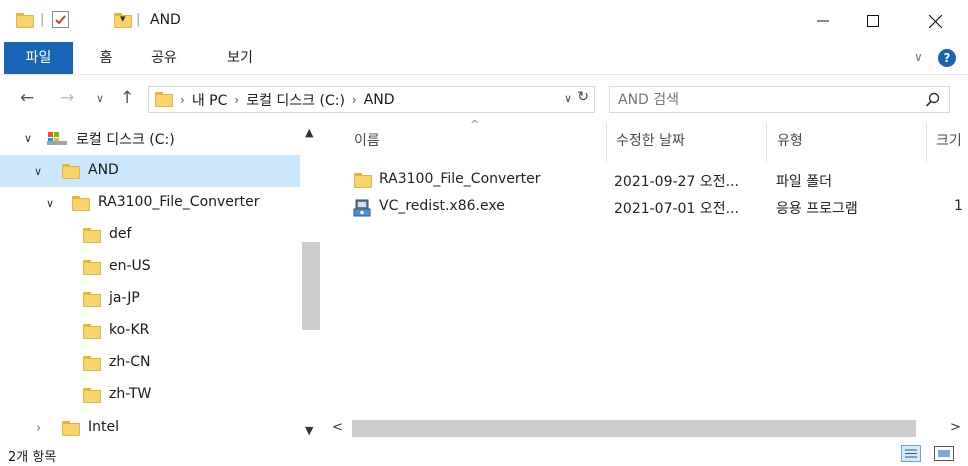 The width and height of the screenshot is (968, 466). I want to click on tab-view: 보기, so click(240, 58).